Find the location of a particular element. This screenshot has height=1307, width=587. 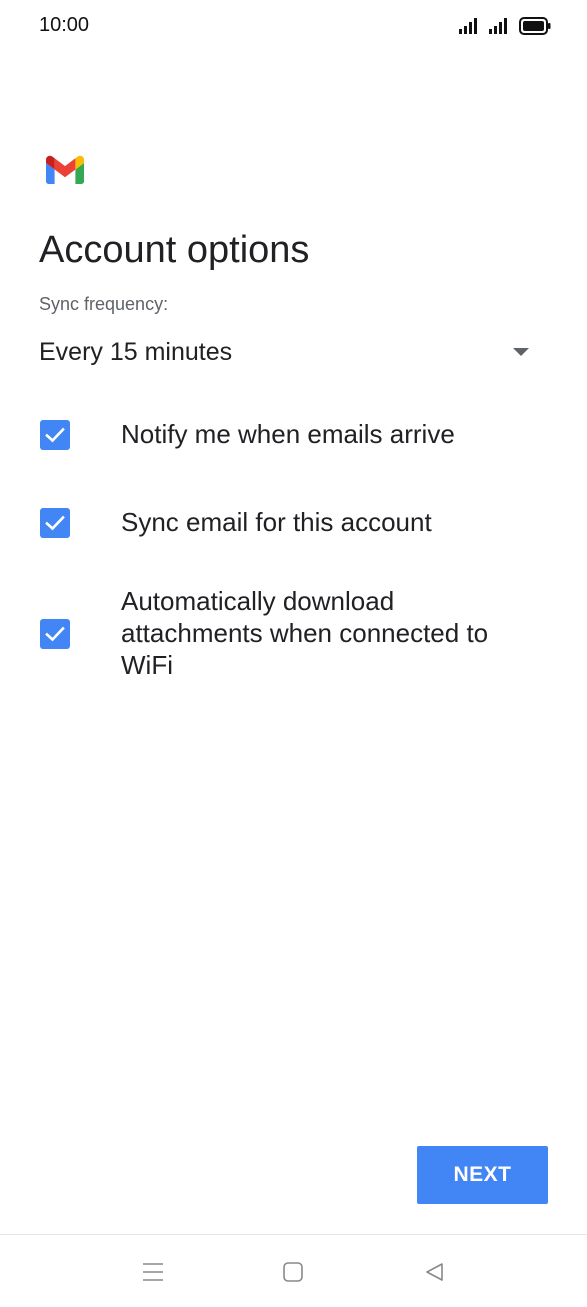

notify-checkbox is located at coordinates (55, 435).